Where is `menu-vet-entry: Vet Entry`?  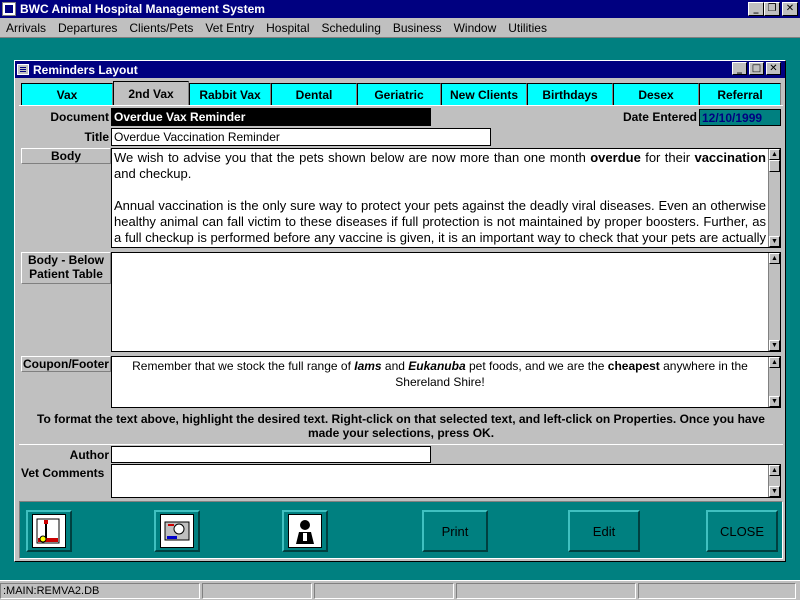
menu-vet-entry: Vet Entry is located at coordinates (229, 28).